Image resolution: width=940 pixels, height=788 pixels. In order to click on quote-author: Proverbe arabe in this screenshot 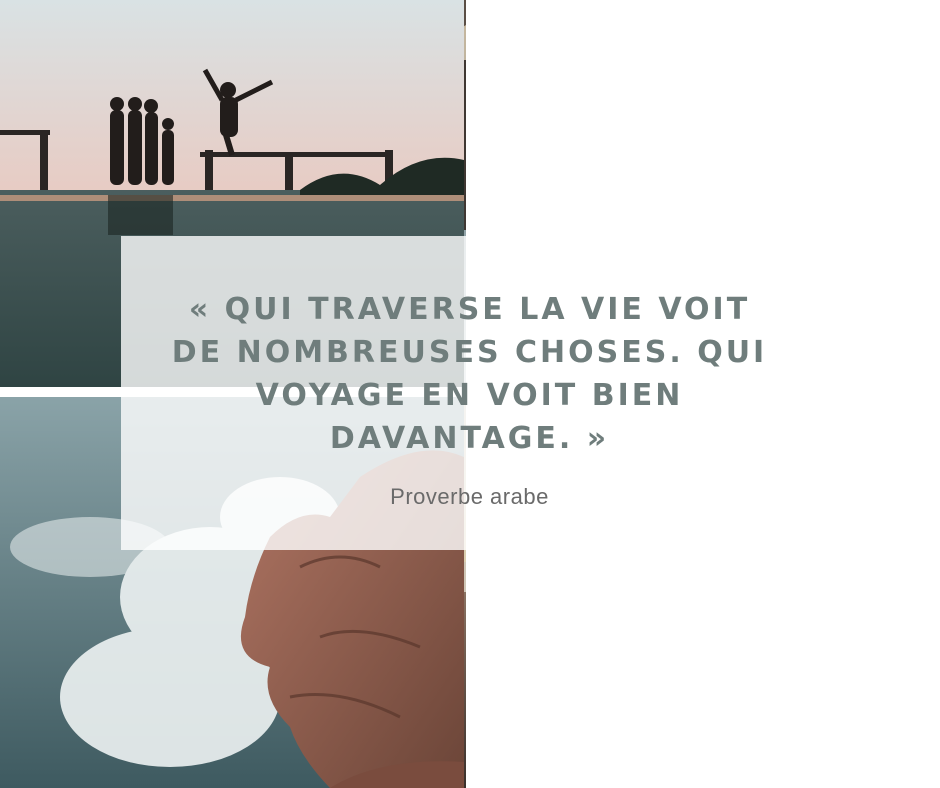, I will do `click(469, 496)`.